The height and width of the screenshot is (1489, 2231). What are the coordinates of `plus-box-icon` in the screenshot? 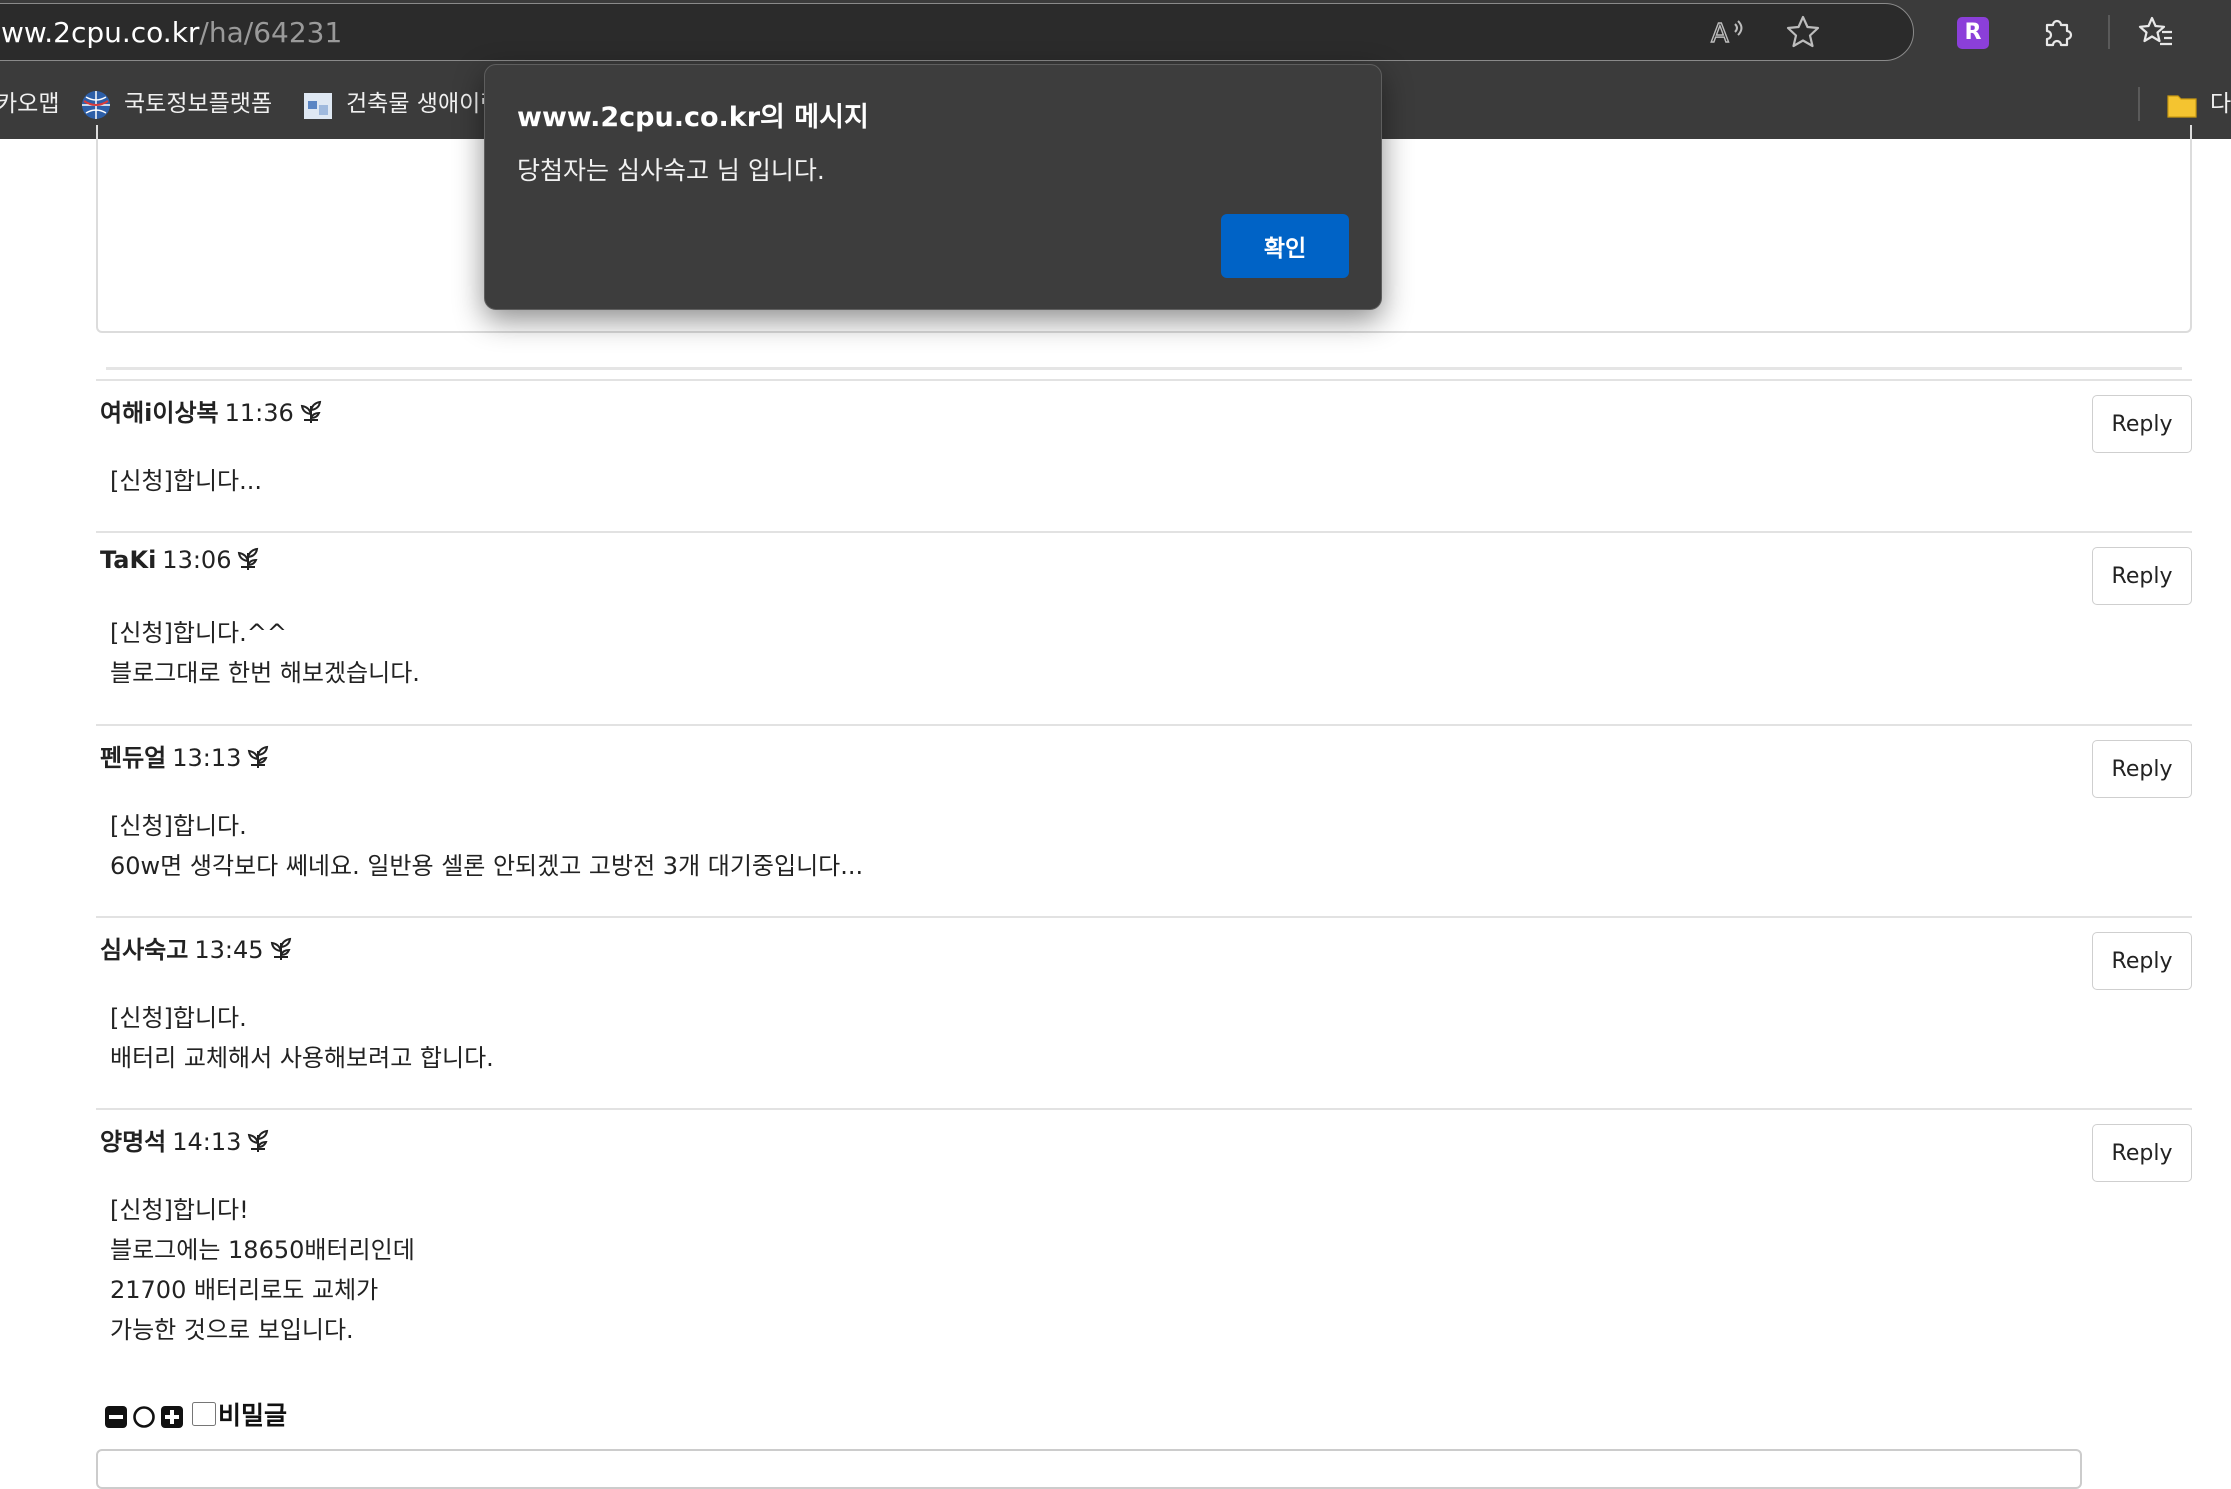 It's located at (172, 1417).